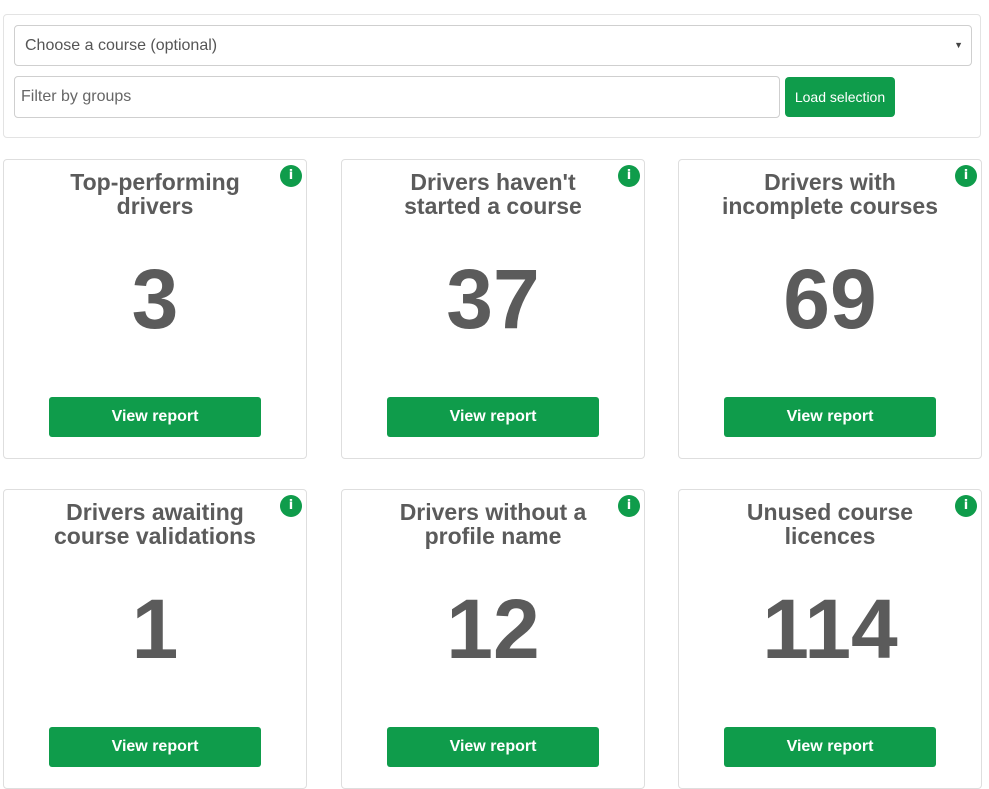  Describe the element at coordinates (397, 97) in the screenshot. I see `group-filter-input` at that location.